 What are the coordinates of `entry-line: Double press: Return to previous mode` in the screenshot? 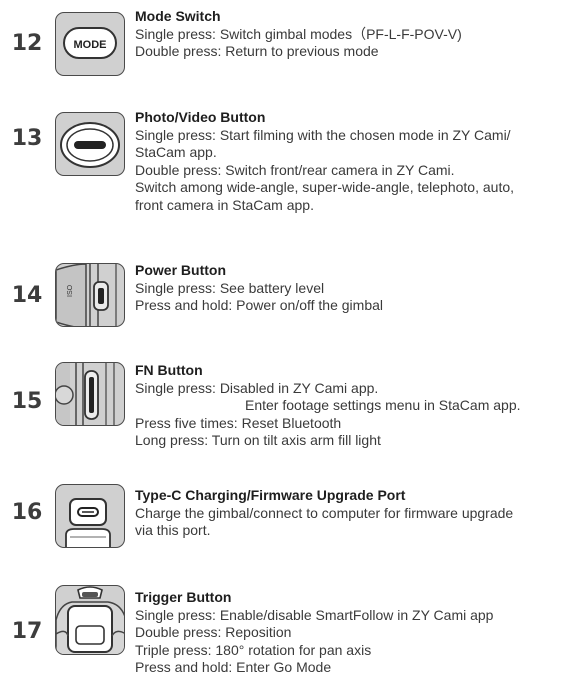 It's located at (257, 51).